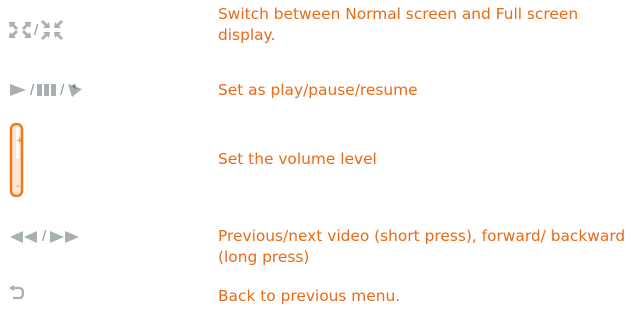 This screenshot has width=637, height=316. Describe the element at coordinates (65, 237) in the screenshot. I see `fast-forward-icon` at that location.